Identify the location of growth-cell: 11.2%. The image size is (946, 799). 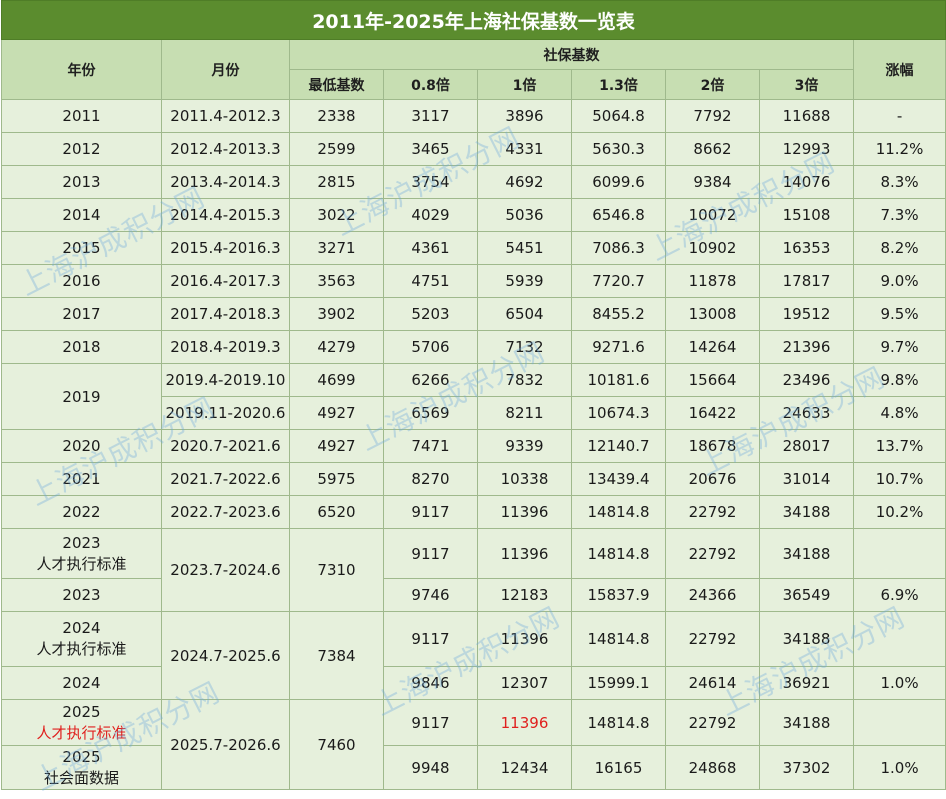
(899, 149).